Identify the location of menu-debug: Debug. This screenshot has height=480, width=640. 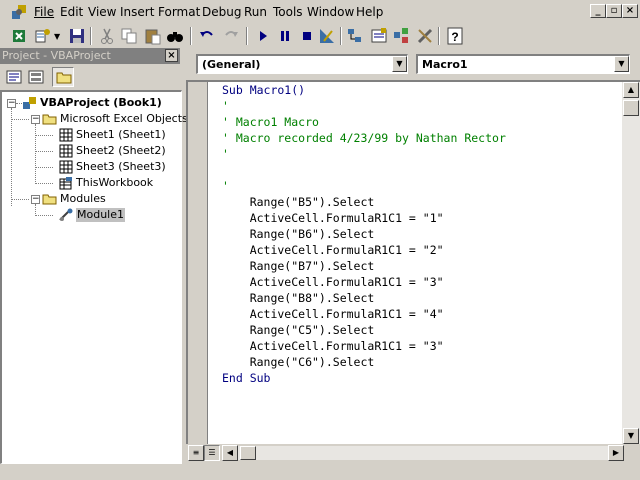
(221, 12).